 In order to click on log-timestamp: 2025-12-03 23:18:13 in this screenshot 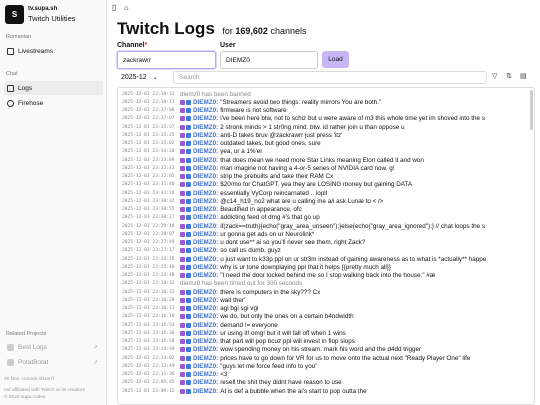, I will do `click(151, 308)`.